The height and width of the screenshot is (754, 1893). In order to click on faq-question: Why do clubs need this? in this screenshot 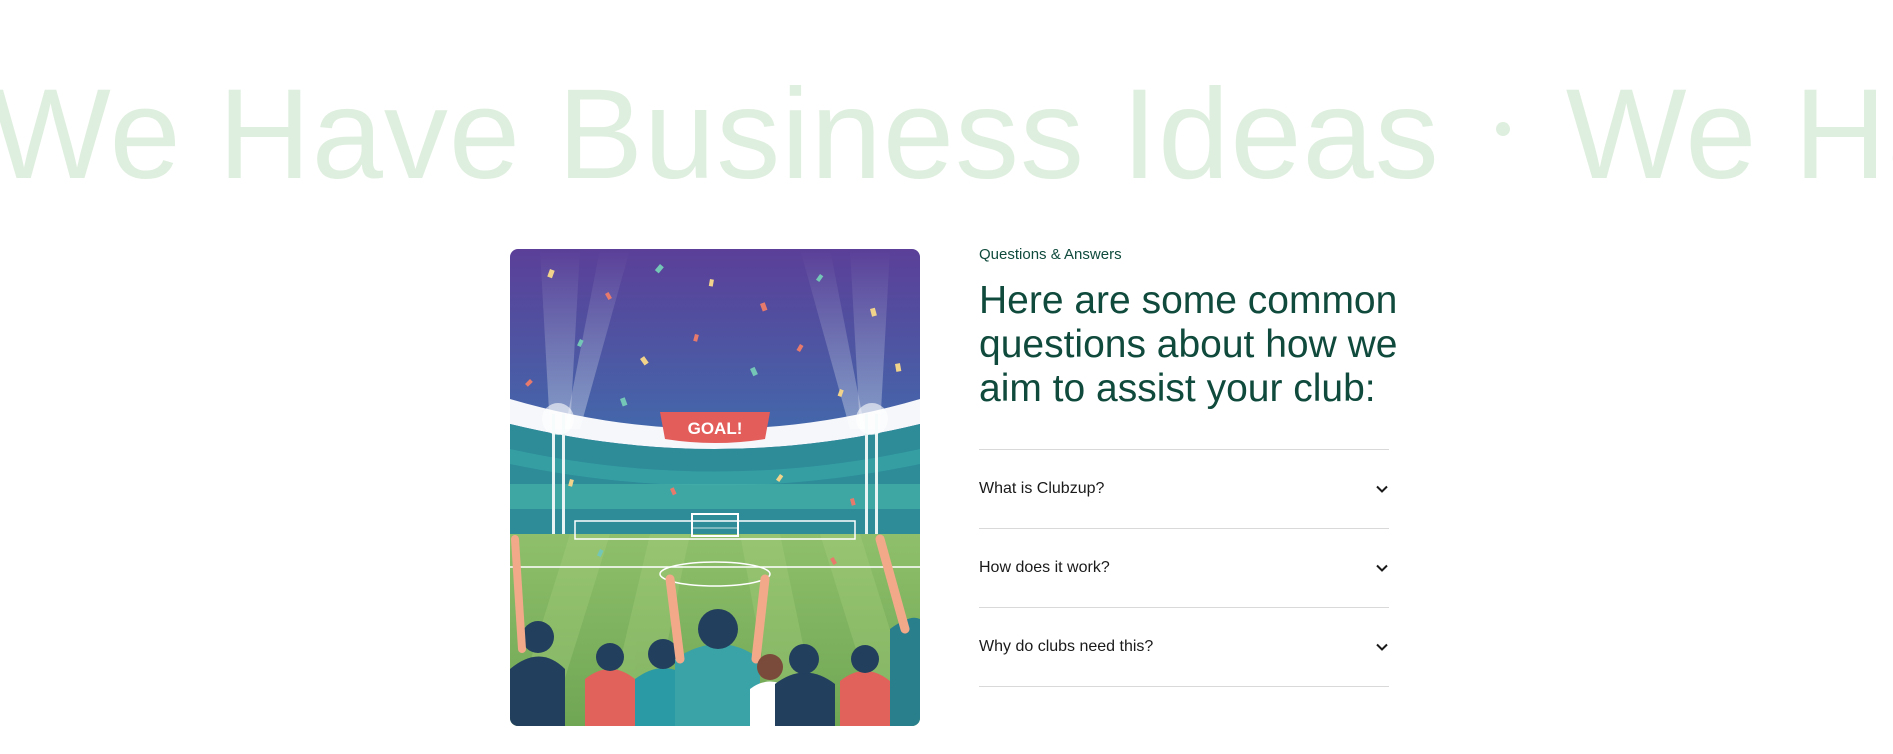, I will do `click(1066, 646)`.